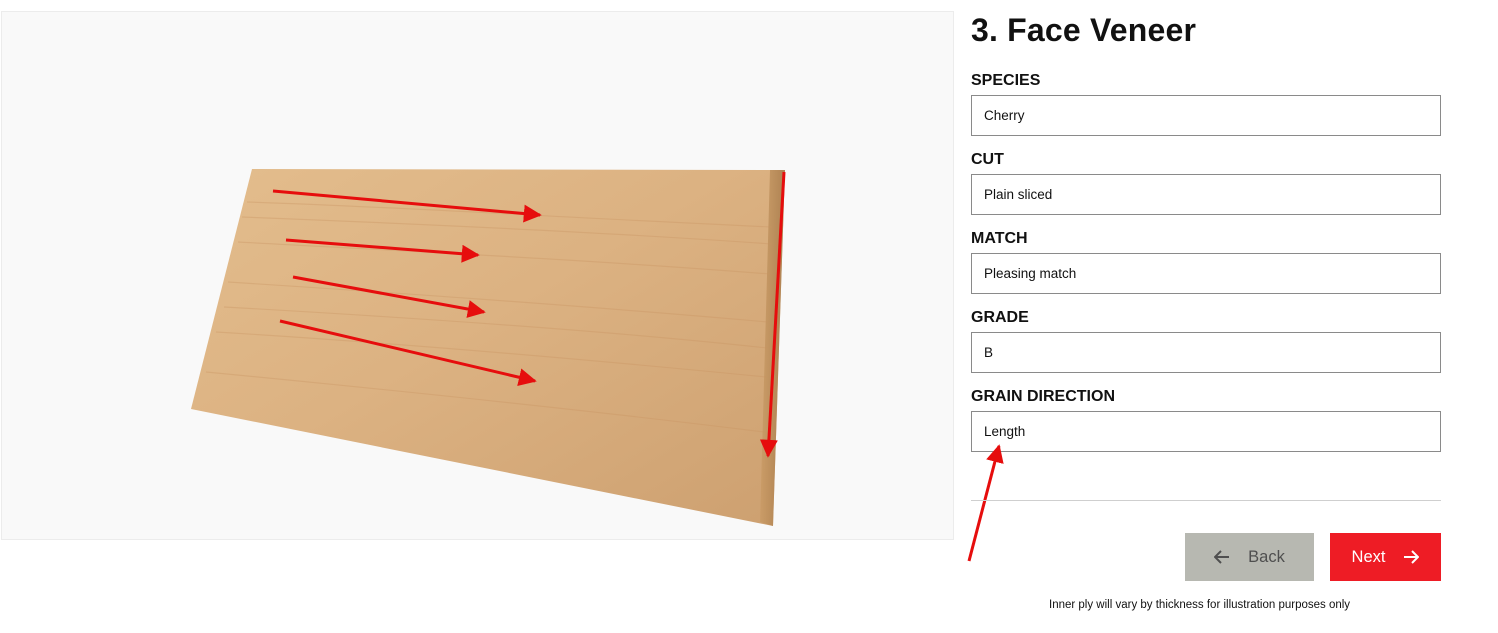 Image resolution: width=1498 pixels, height=633 pixels. Describe the element at coordinates (1206, 273) in the screenshot. I see `match-select: Pleasing match` at that location.